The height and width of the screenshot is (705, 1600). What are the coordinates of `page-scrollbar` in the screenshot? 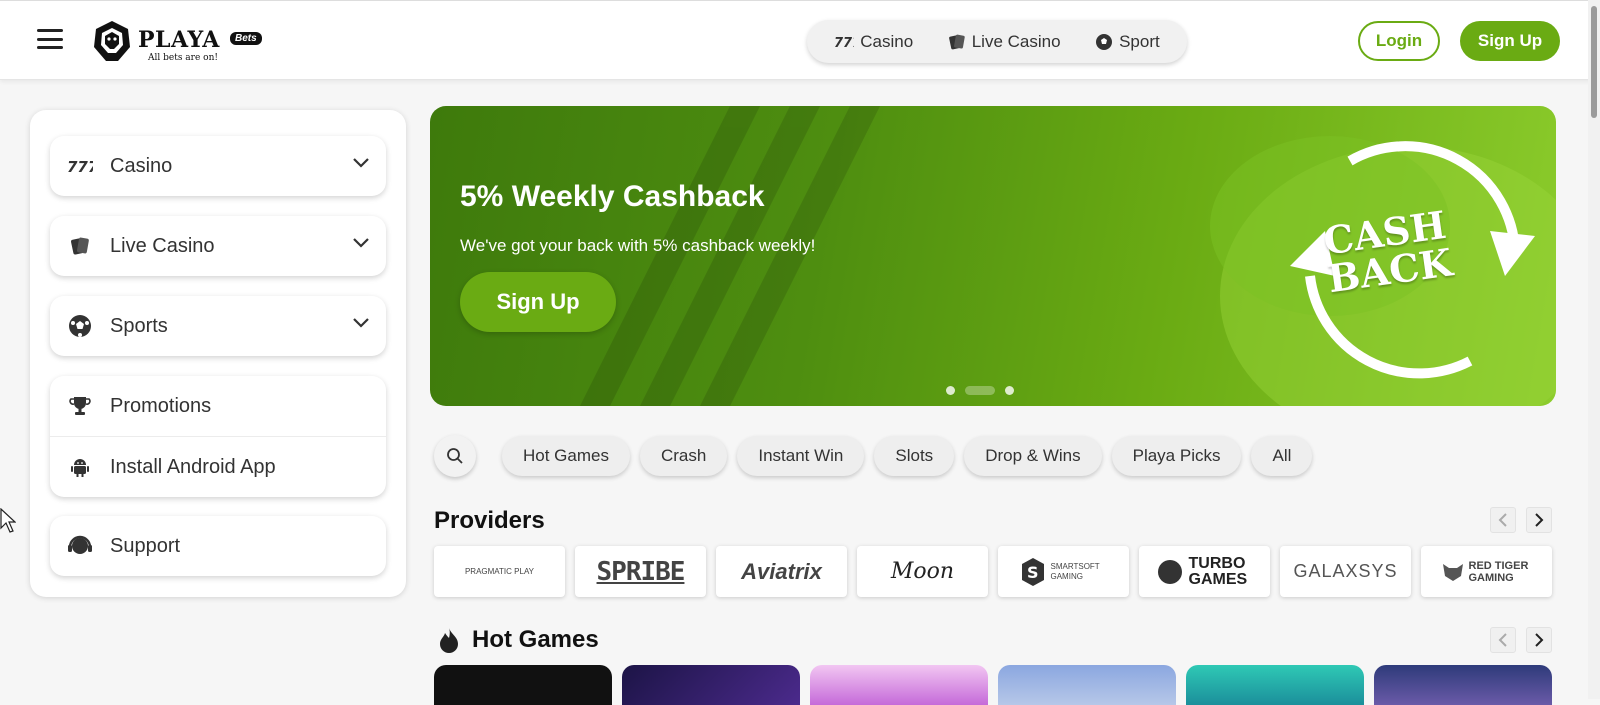 It's located at (1594, 349).